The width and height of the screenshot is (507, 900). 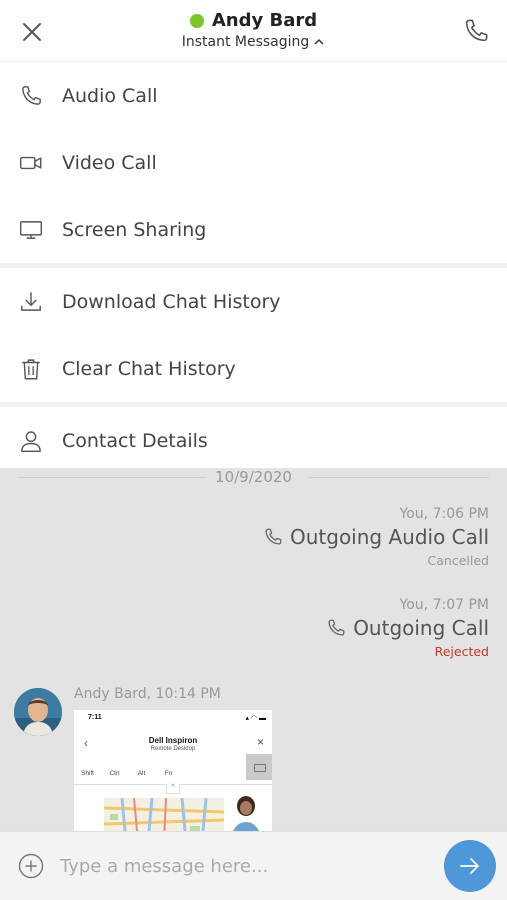 What do you see at coordinates (245, 42) in the screenshot?
I see `mode-label: Instant Messaging` at bounding box center [245, 42].